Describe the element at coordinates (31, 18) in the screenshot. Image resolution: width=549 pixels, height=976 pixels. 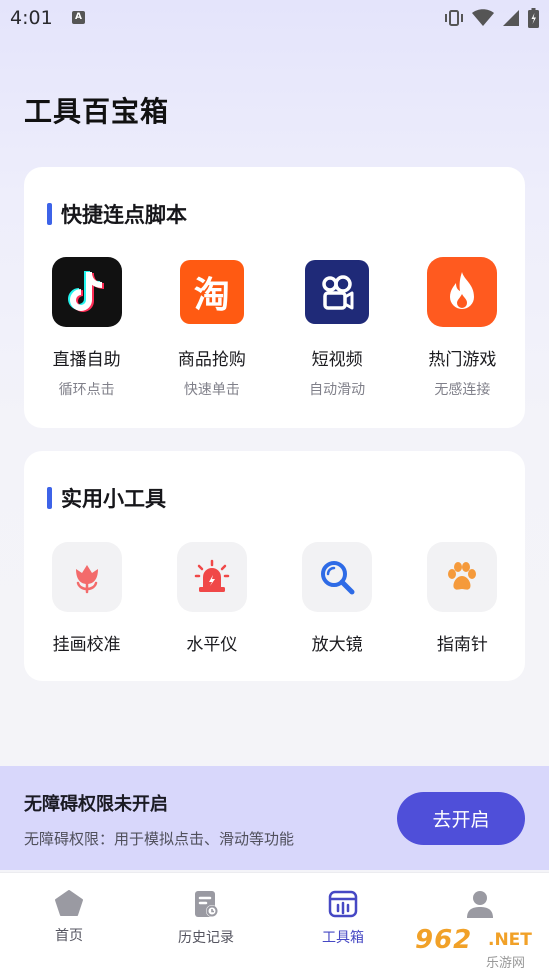
I see `status-time: 4:01` at that location.